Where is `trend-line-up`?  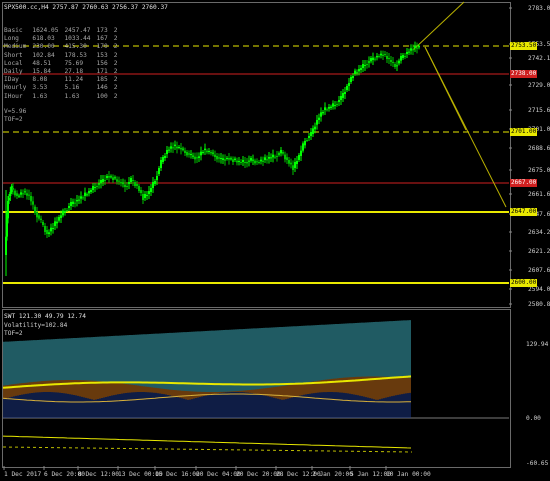 trend-line-up is located at coordinates (438, 26).